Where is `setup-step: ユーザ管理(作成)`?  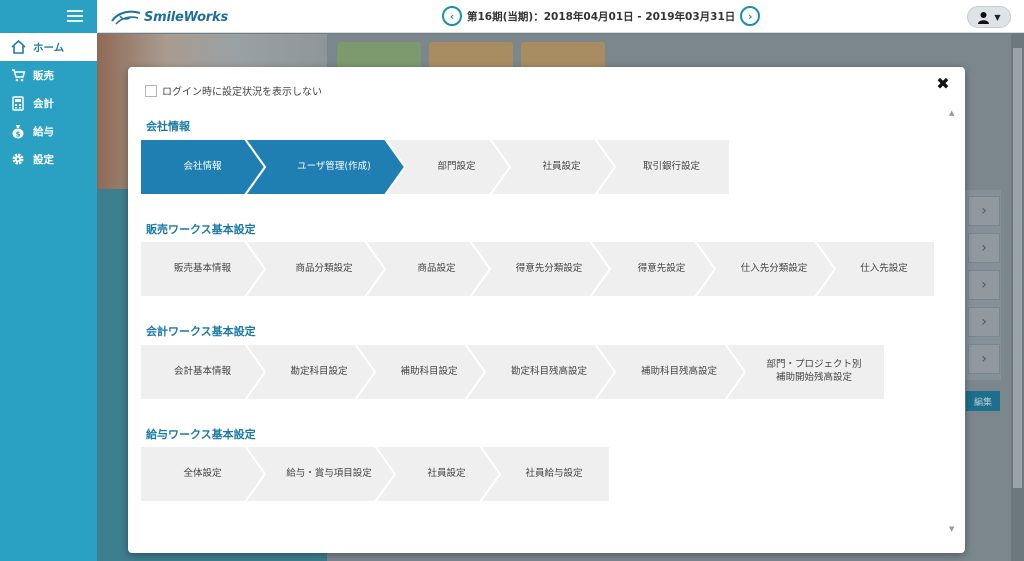
setup-step: ユーザ管理(作成) is located at coordinates (325, 167).